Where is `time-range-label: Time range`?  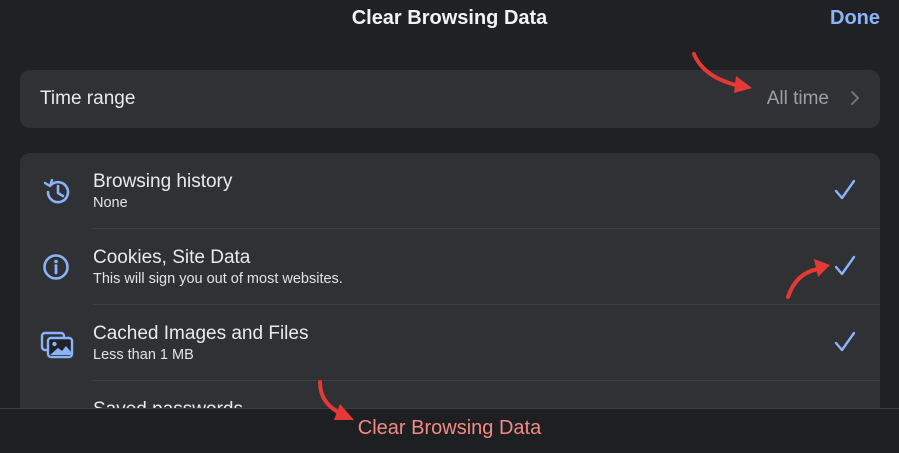 time-range-label: Time range is located at coordinates (88, 98).